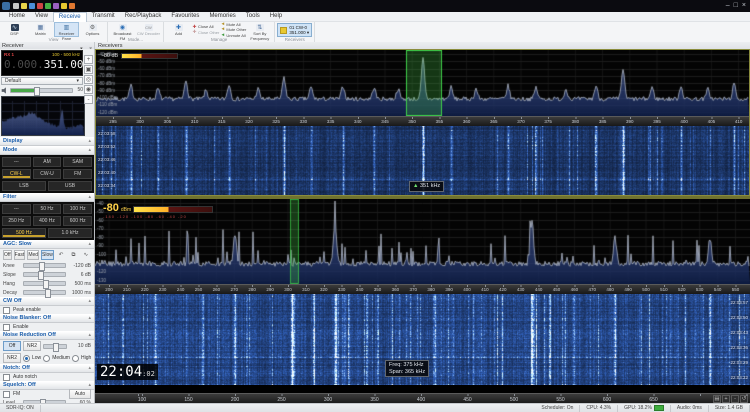  I want to click on tab-tools: Tools, so click(253, 16).